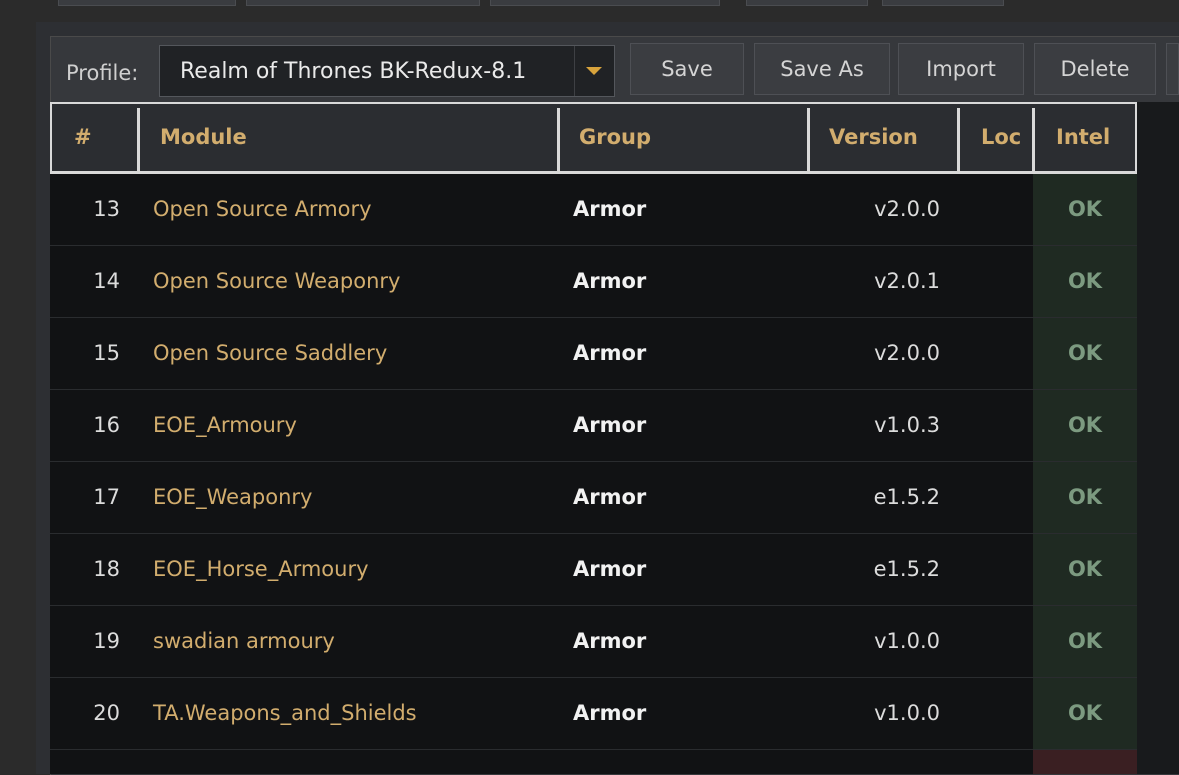  I want to click on toolbar-button-partial, so click(1172, 69).